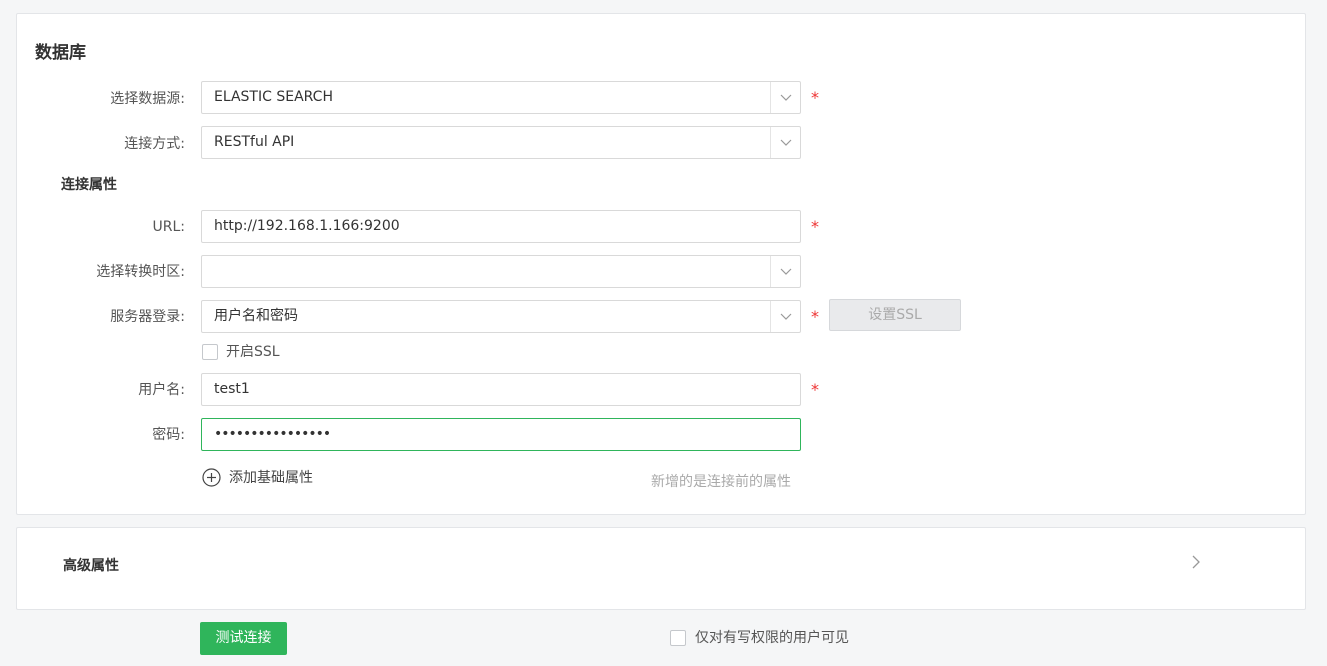  I want to click on add-basic-property-button: 添加基础属性, so click(257, 477).